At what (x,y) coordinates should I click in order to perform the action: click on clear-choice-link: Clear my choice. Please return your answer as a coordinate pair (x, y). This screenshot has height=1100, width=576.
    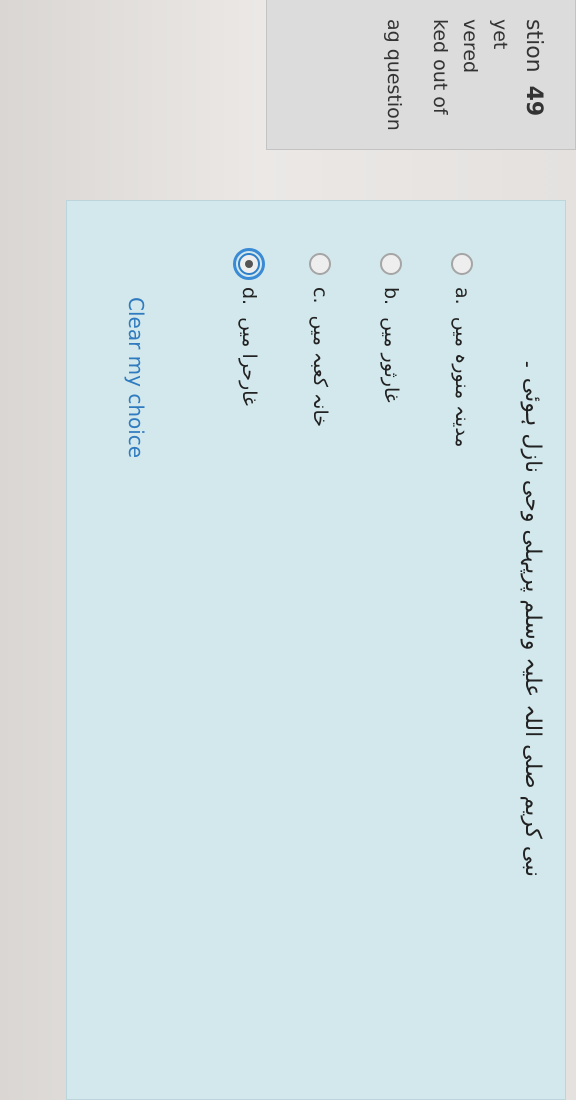
    Looking at the image, I should click on (136, 377).